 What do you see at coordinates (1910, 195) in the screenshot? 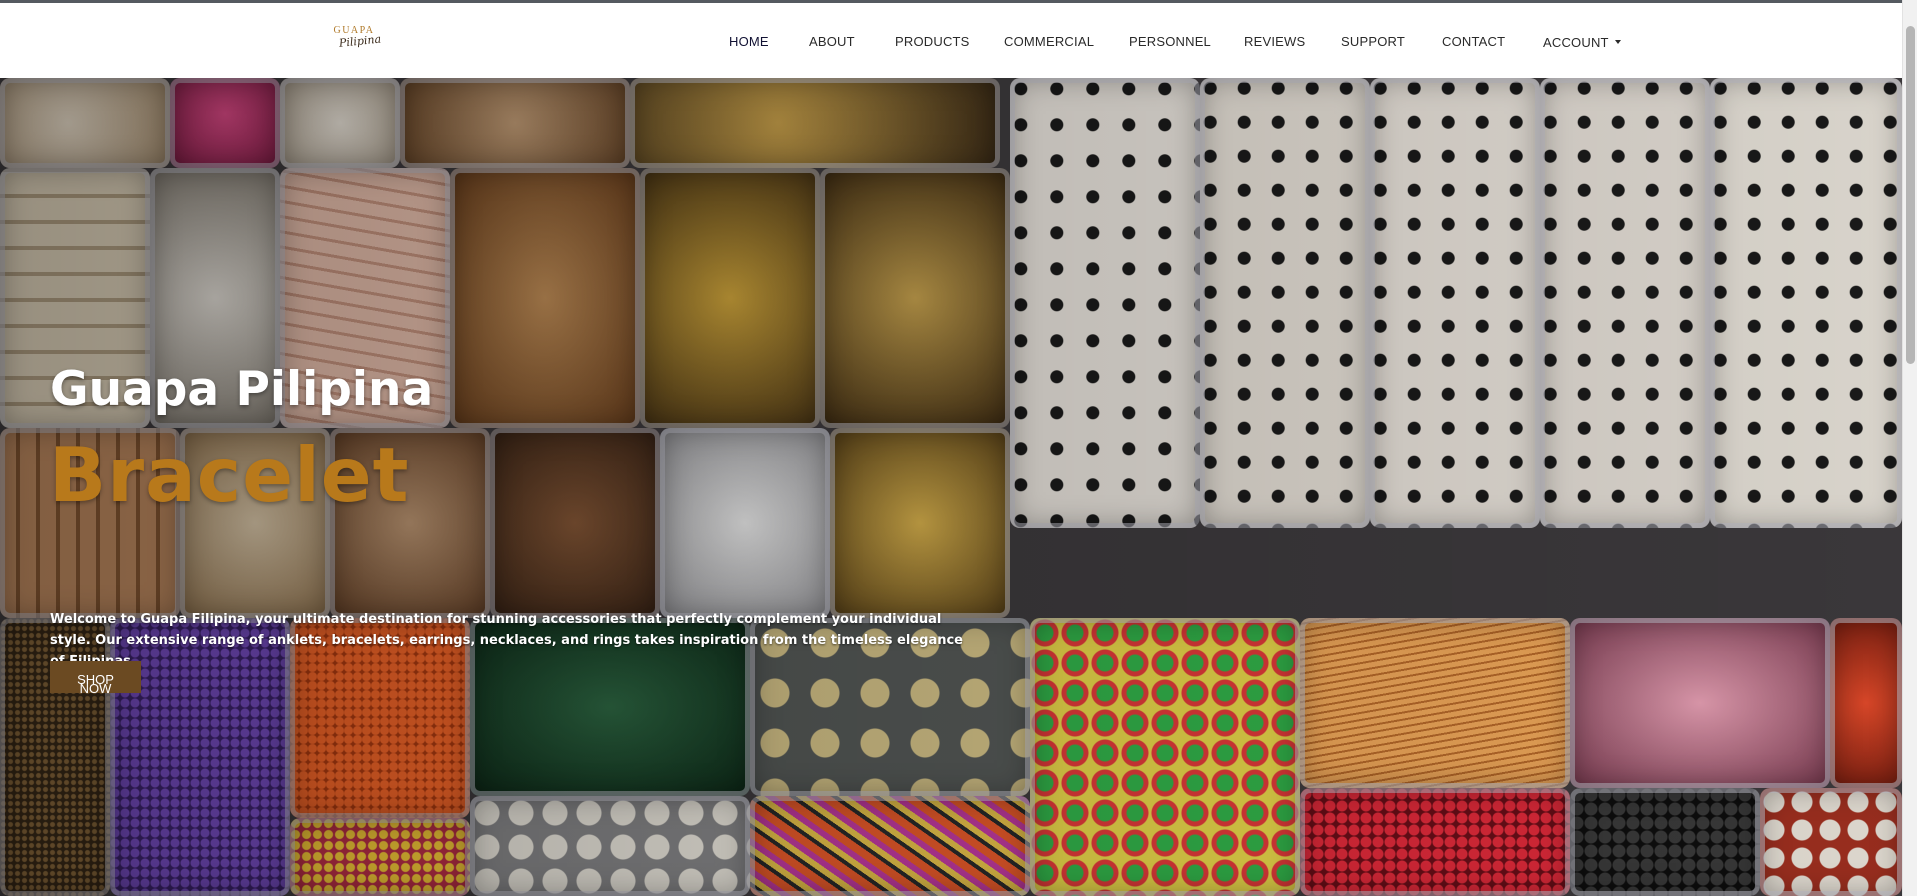
I see `scrollbar-thumb` at bounding box center [1910, 195].